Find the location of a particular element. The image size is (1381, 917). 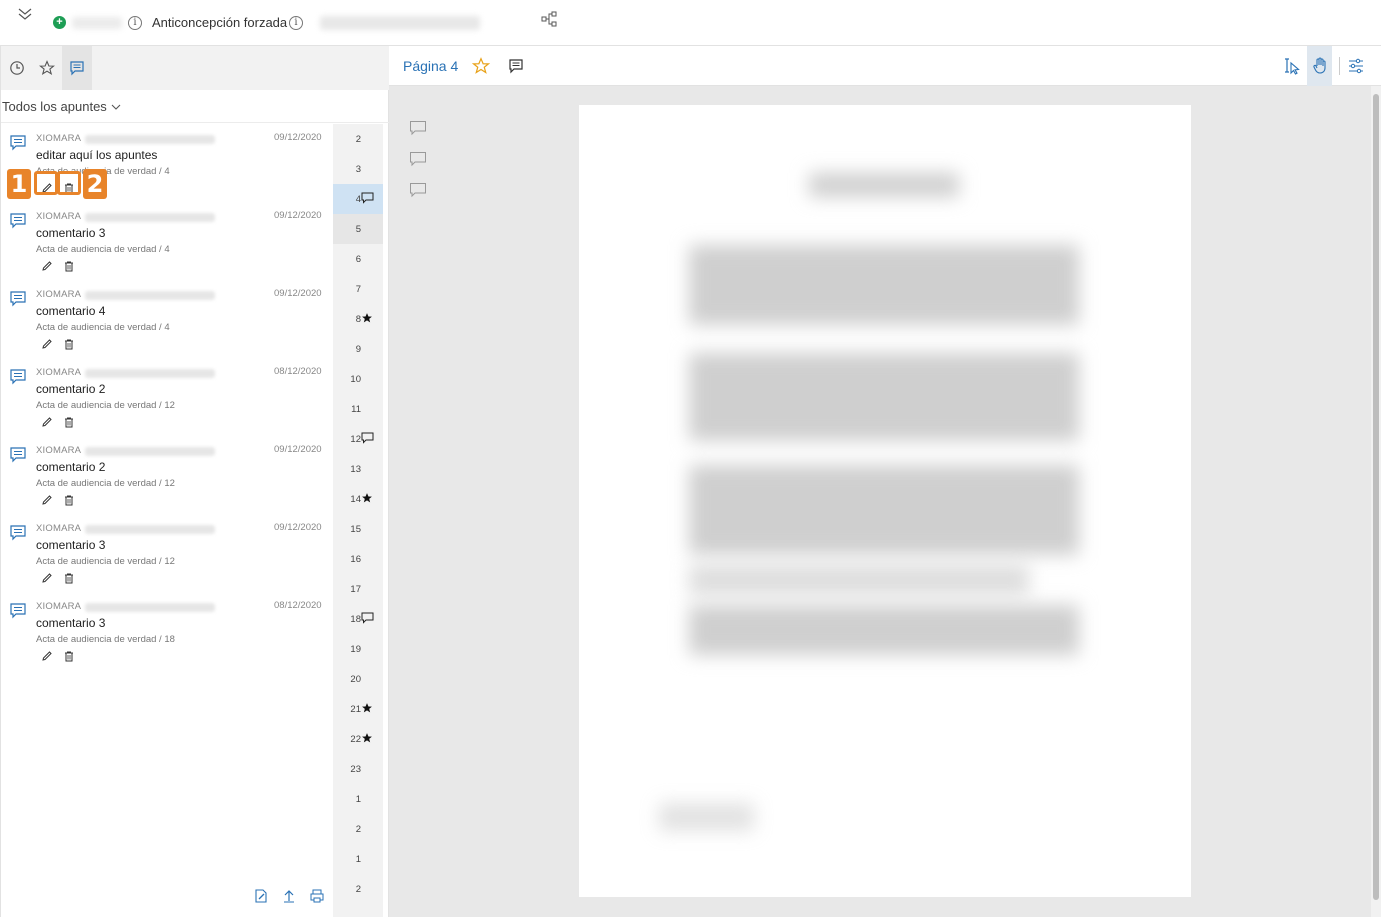

page-number: 22 is located at coordinates (355, 739).